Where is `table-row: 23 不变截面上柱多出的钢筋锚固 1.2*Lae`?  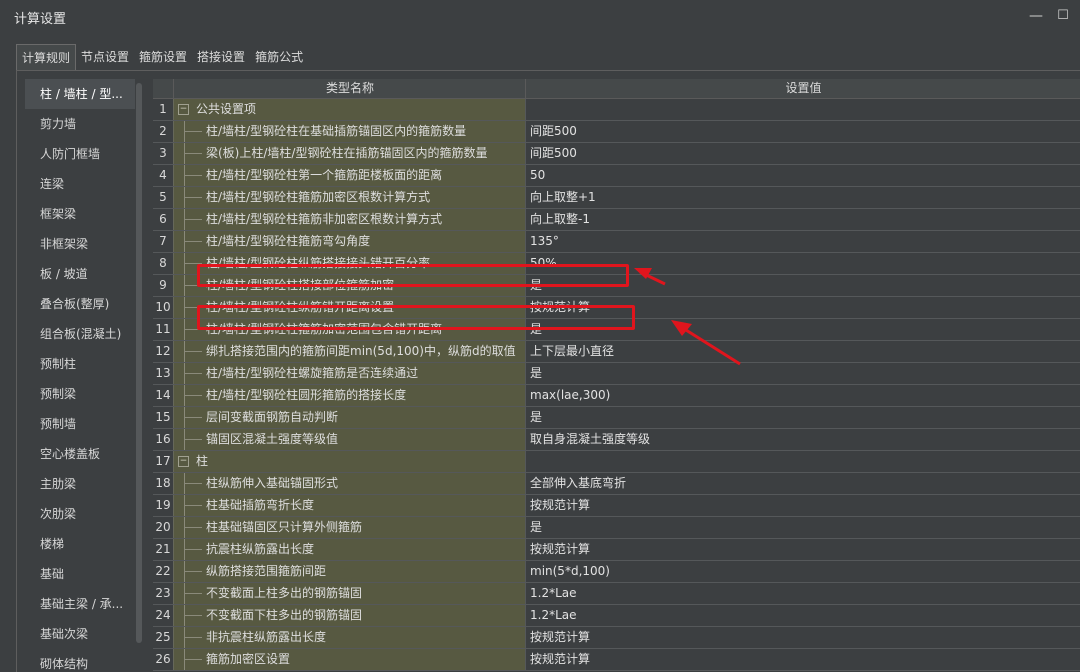
table-row: 23 不变截面上柱多出的钢筋锚固 1.2*Lae is located at coordinates (616, 594).